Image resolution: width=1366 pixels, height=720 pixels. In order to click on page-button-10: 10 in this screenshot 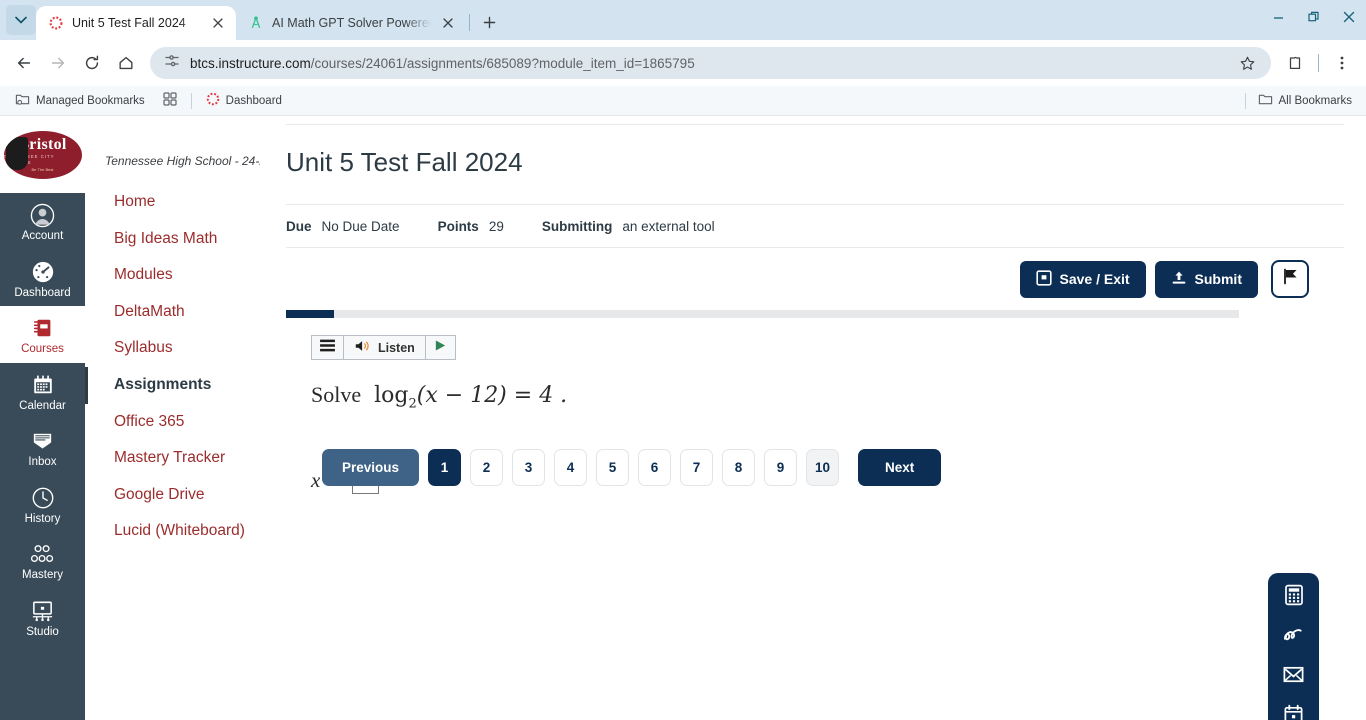, I will do `click(823, 468)`.